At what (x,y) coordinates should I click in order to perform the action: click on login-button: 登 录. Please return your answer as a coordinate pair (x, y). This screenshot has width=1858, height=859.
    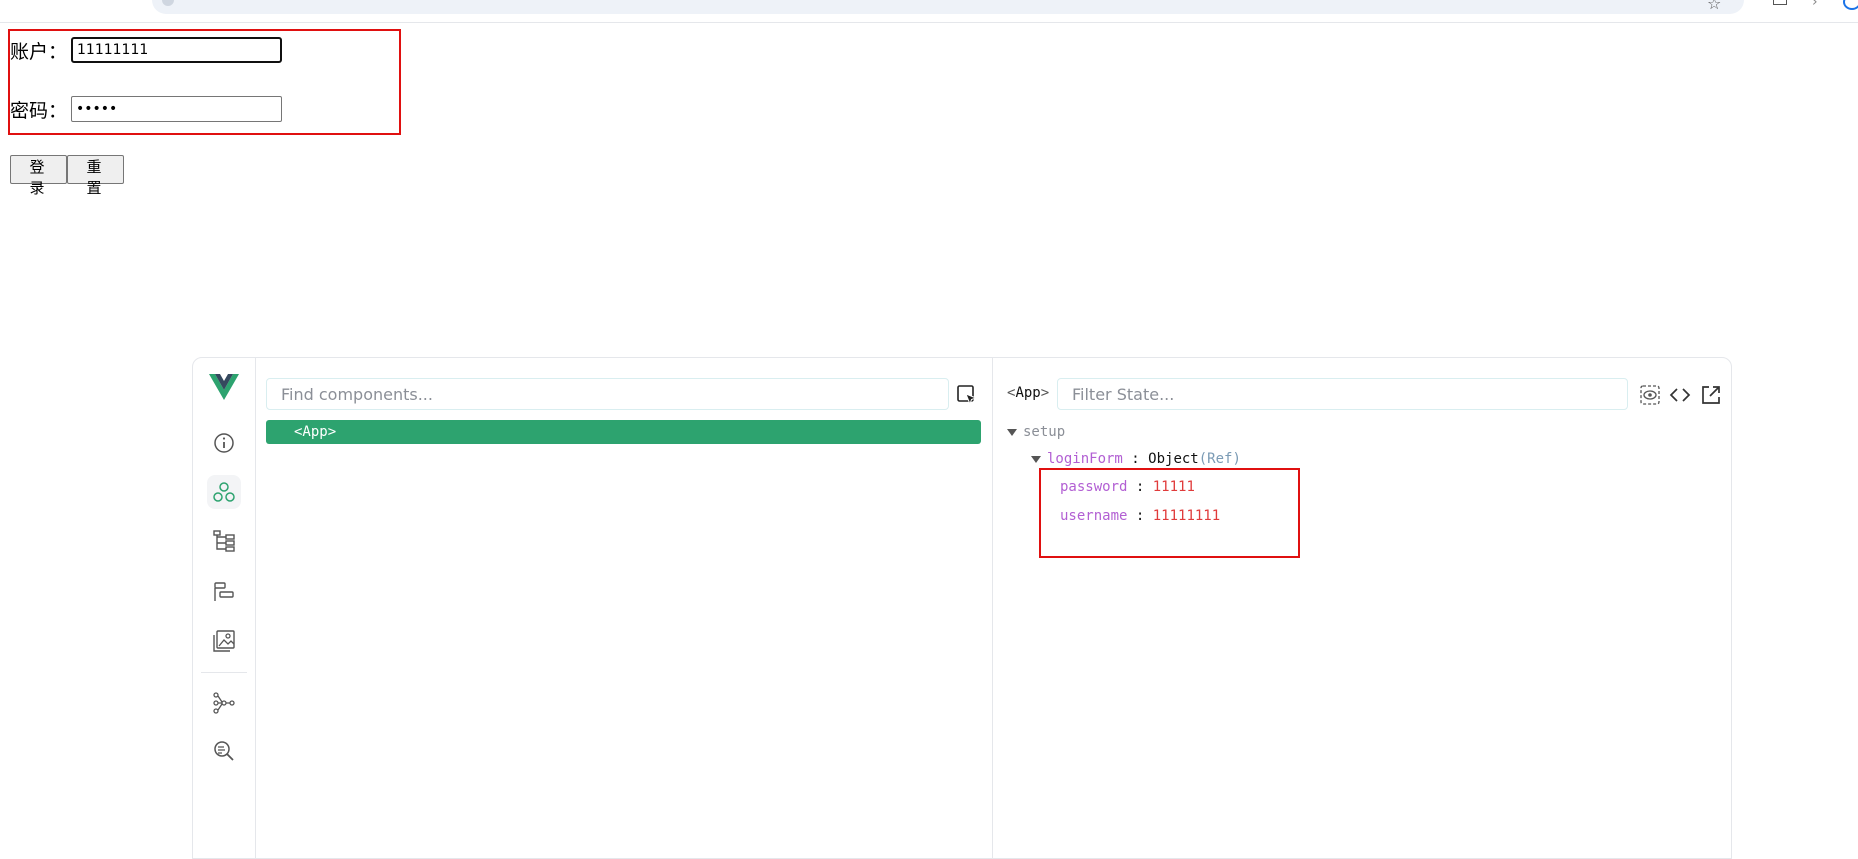
    Looking at the image, I should click on (38, 176).